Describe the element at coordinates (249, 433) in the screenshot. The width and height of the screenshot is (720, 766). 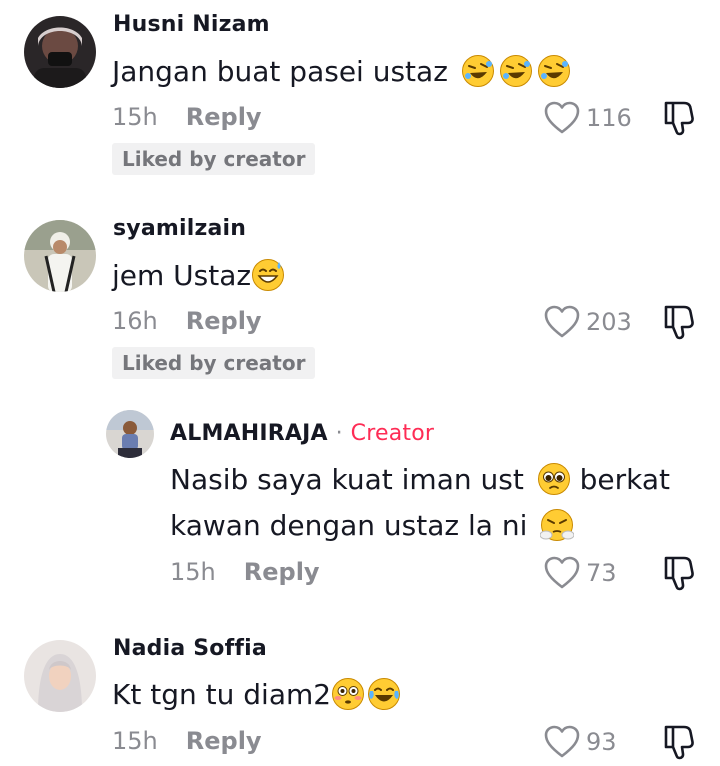
I see `username: ALMAHIRAJA` at that location.